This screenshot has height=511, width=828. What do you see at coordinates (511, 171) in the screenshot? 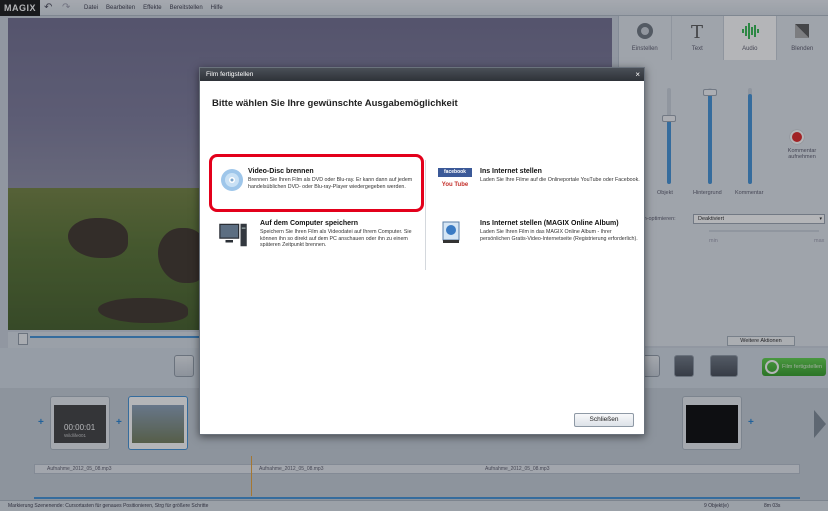
I see `option-title: Ins Internet stellen` at bounding box center [511, 171].